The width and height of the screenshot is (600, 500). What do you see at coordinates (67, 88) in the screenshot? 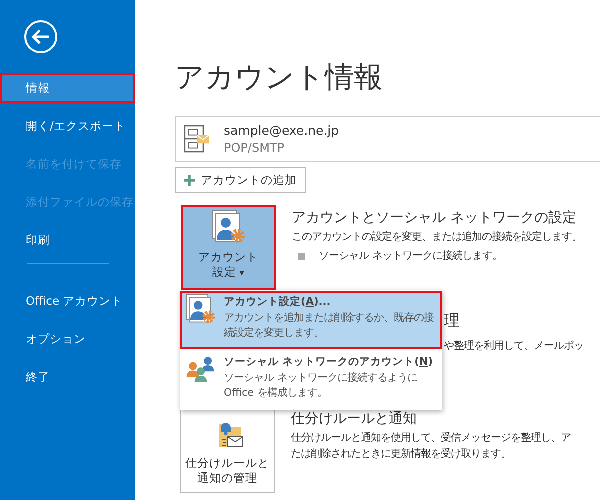
I see `sidebar-item: 情報` at bounding box center [67, 88].